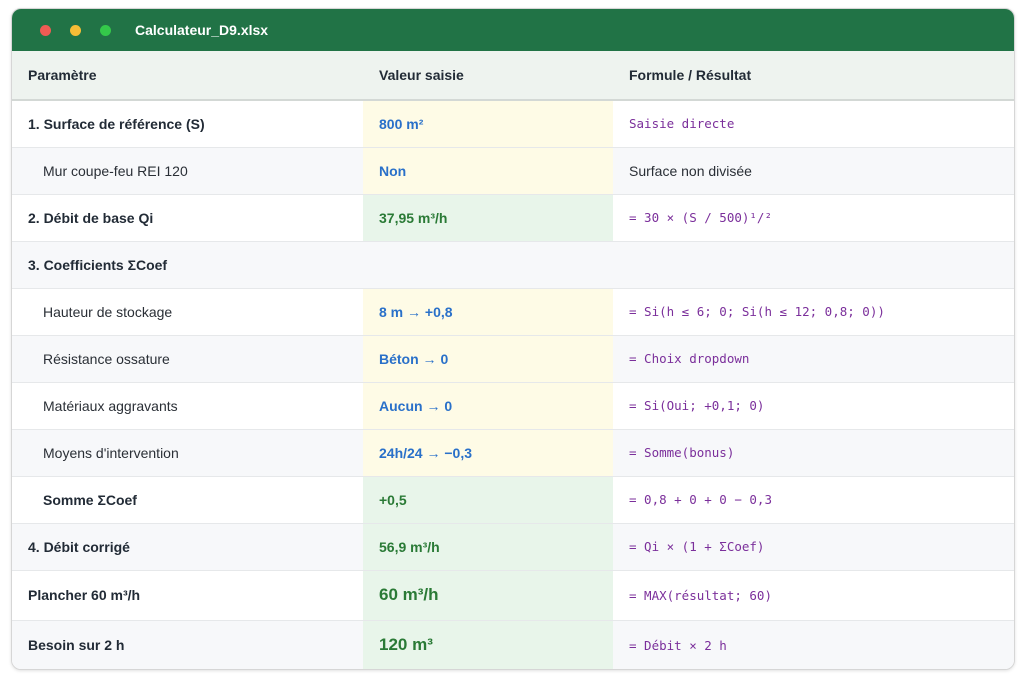 The width and height of the screenshot is (1024, 680). What do you see at coordinates (187, 595) in the screenshot?
I see `param-cell: Plancher 60 m³/h` at bounding box center [187, 595].